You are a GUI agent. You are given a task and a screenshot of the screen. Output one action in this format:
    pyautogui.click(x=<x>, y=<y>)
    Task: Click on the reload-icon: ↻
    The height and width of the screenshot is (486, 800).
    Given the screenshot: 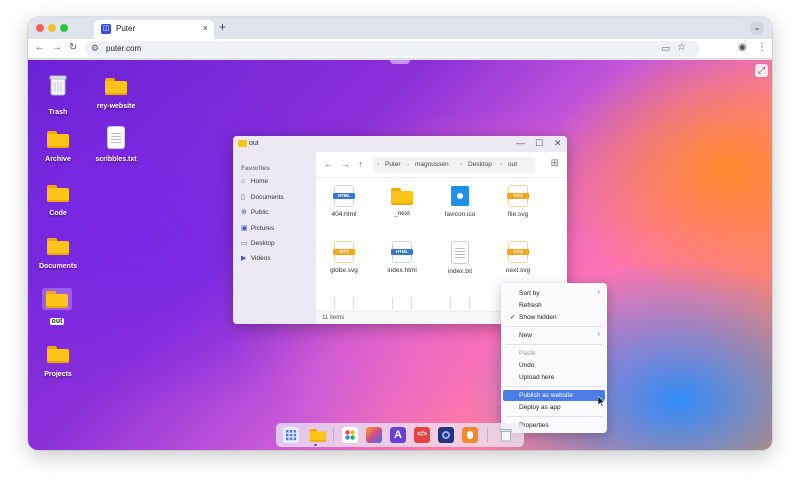 What is the action you would take?
    pyautogui.click(x=73, y=47)
    